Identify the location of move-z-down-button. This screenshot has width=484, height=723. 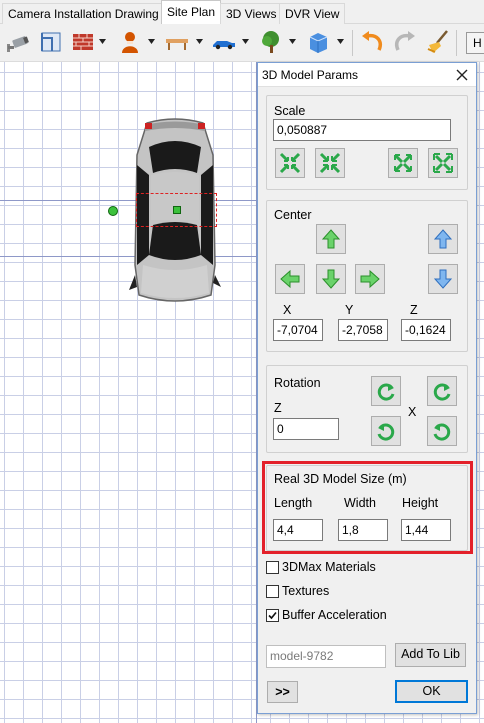
(443, 279).